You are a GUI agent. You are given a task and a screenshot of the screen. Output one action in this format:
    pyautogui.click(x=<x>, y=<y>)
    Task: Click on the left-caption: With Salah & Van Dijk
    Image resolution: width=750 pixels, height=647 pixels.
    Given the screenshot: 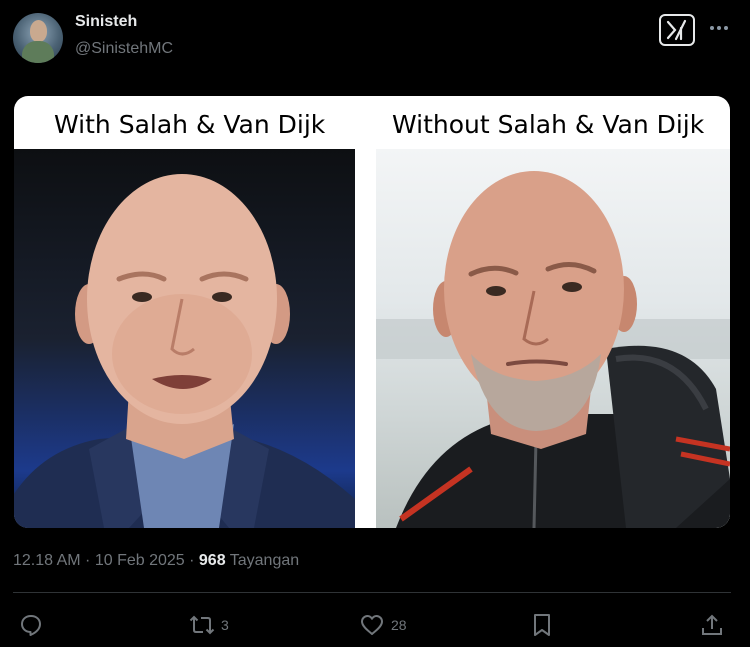 What is the action you would take?
    pyautogui.click(x=190, y=124)
    